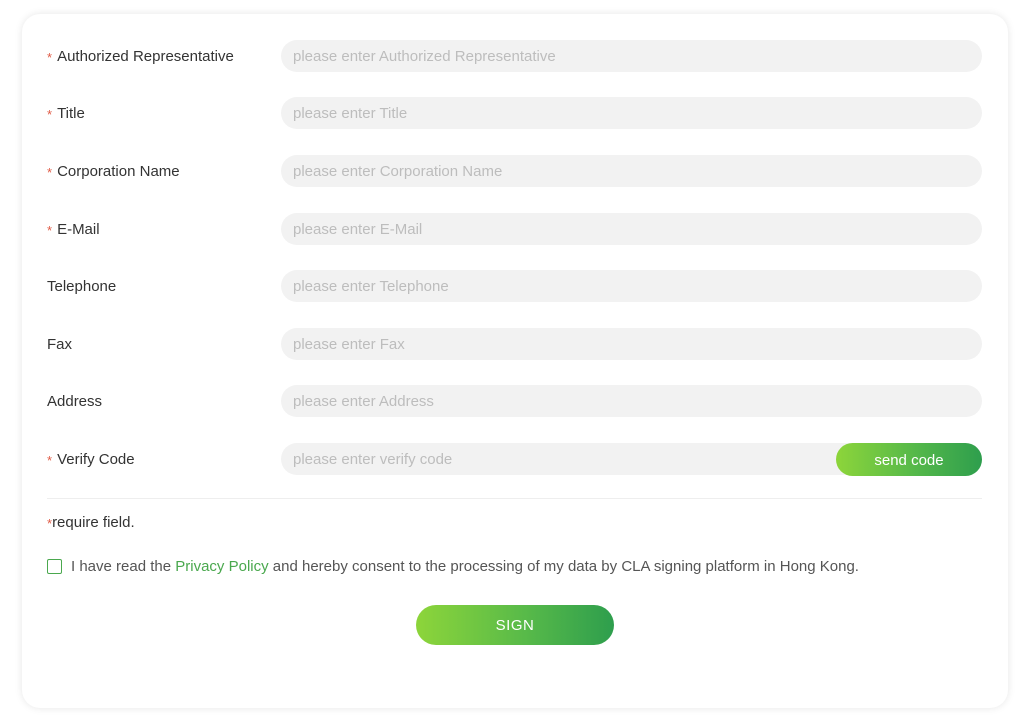  I want to click on email-input, so click(631, 229).